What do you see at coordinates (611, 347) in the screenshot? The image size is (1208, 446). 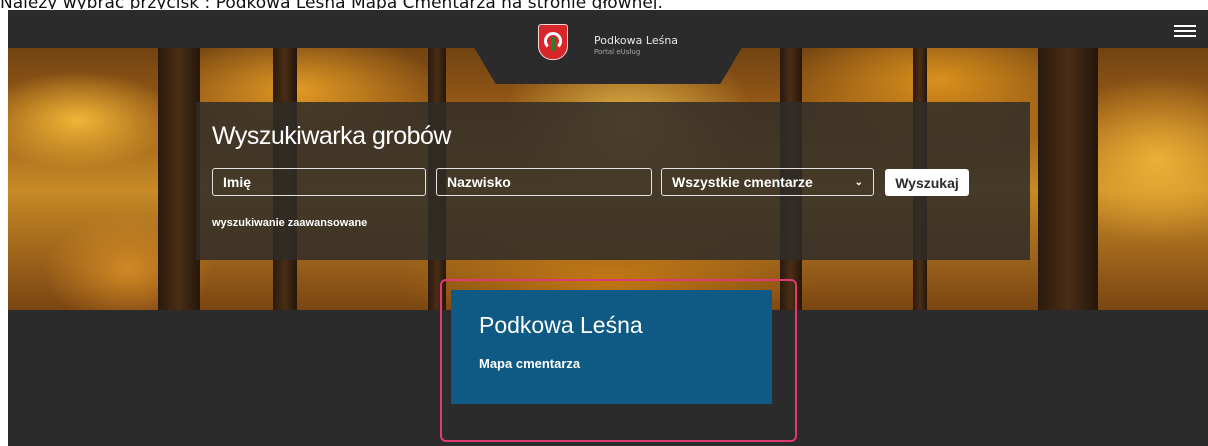 I see `cemetery-card: Podkowa Leśna Mapa cmentarza` at bounding box center [611, 347].